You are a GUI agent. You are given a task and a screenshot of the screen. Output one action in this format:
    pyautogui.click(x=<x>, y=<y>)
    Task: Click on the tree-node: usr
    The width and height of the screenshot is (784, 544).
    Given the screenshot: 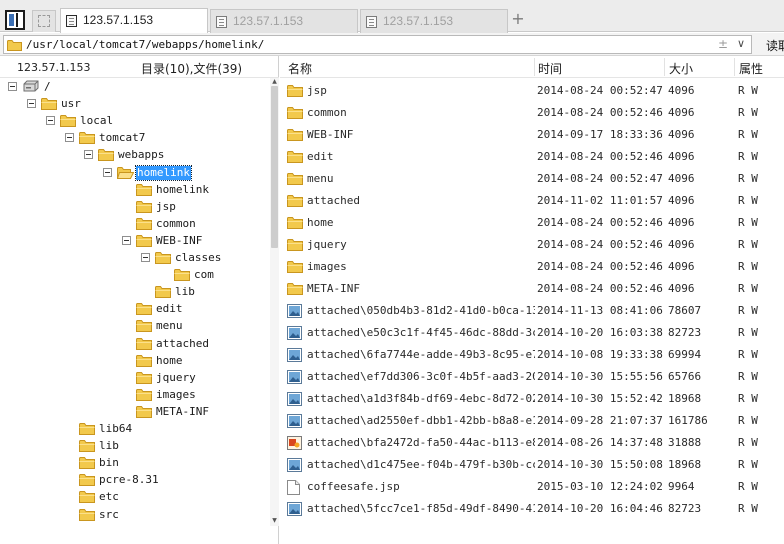 What is the action you would take?
    pyautogui.click(x=135, y=104)
    